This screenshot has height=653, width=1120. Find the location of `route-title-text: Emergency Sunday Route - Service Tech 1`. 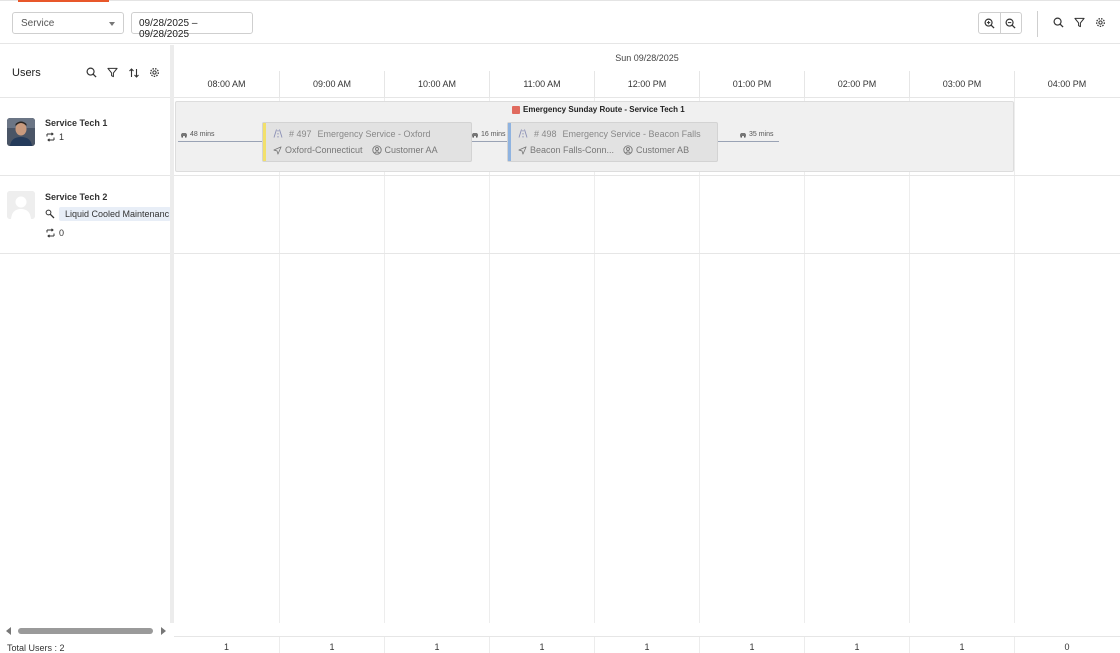

route-title-text: Emergency Sunday Route - Service Tech 1 is located at coordinates (604, 109).